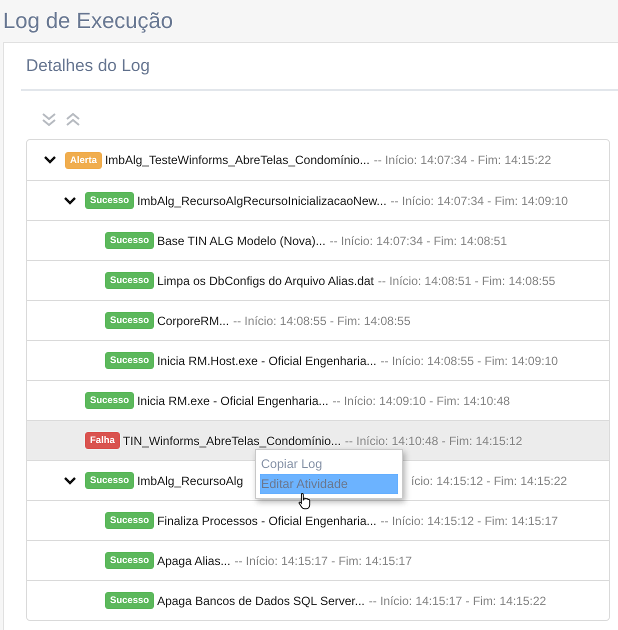  I want to click on tree-row: Sucesso Base TIN ALG Modelo (Nova)... -- Início: 14:07:34 - Fim: 14:08:51, so click(318, 240).